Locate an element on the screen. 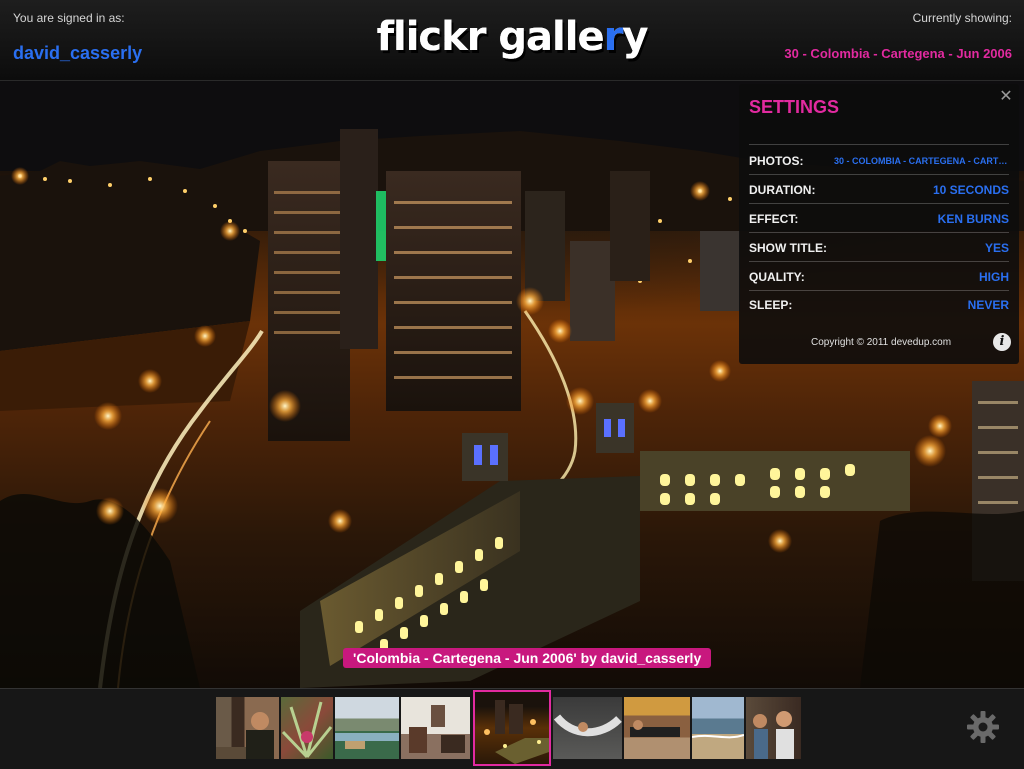  setting-row-sleep: SLEEP: NEVER is located at coordinates (879, 304).